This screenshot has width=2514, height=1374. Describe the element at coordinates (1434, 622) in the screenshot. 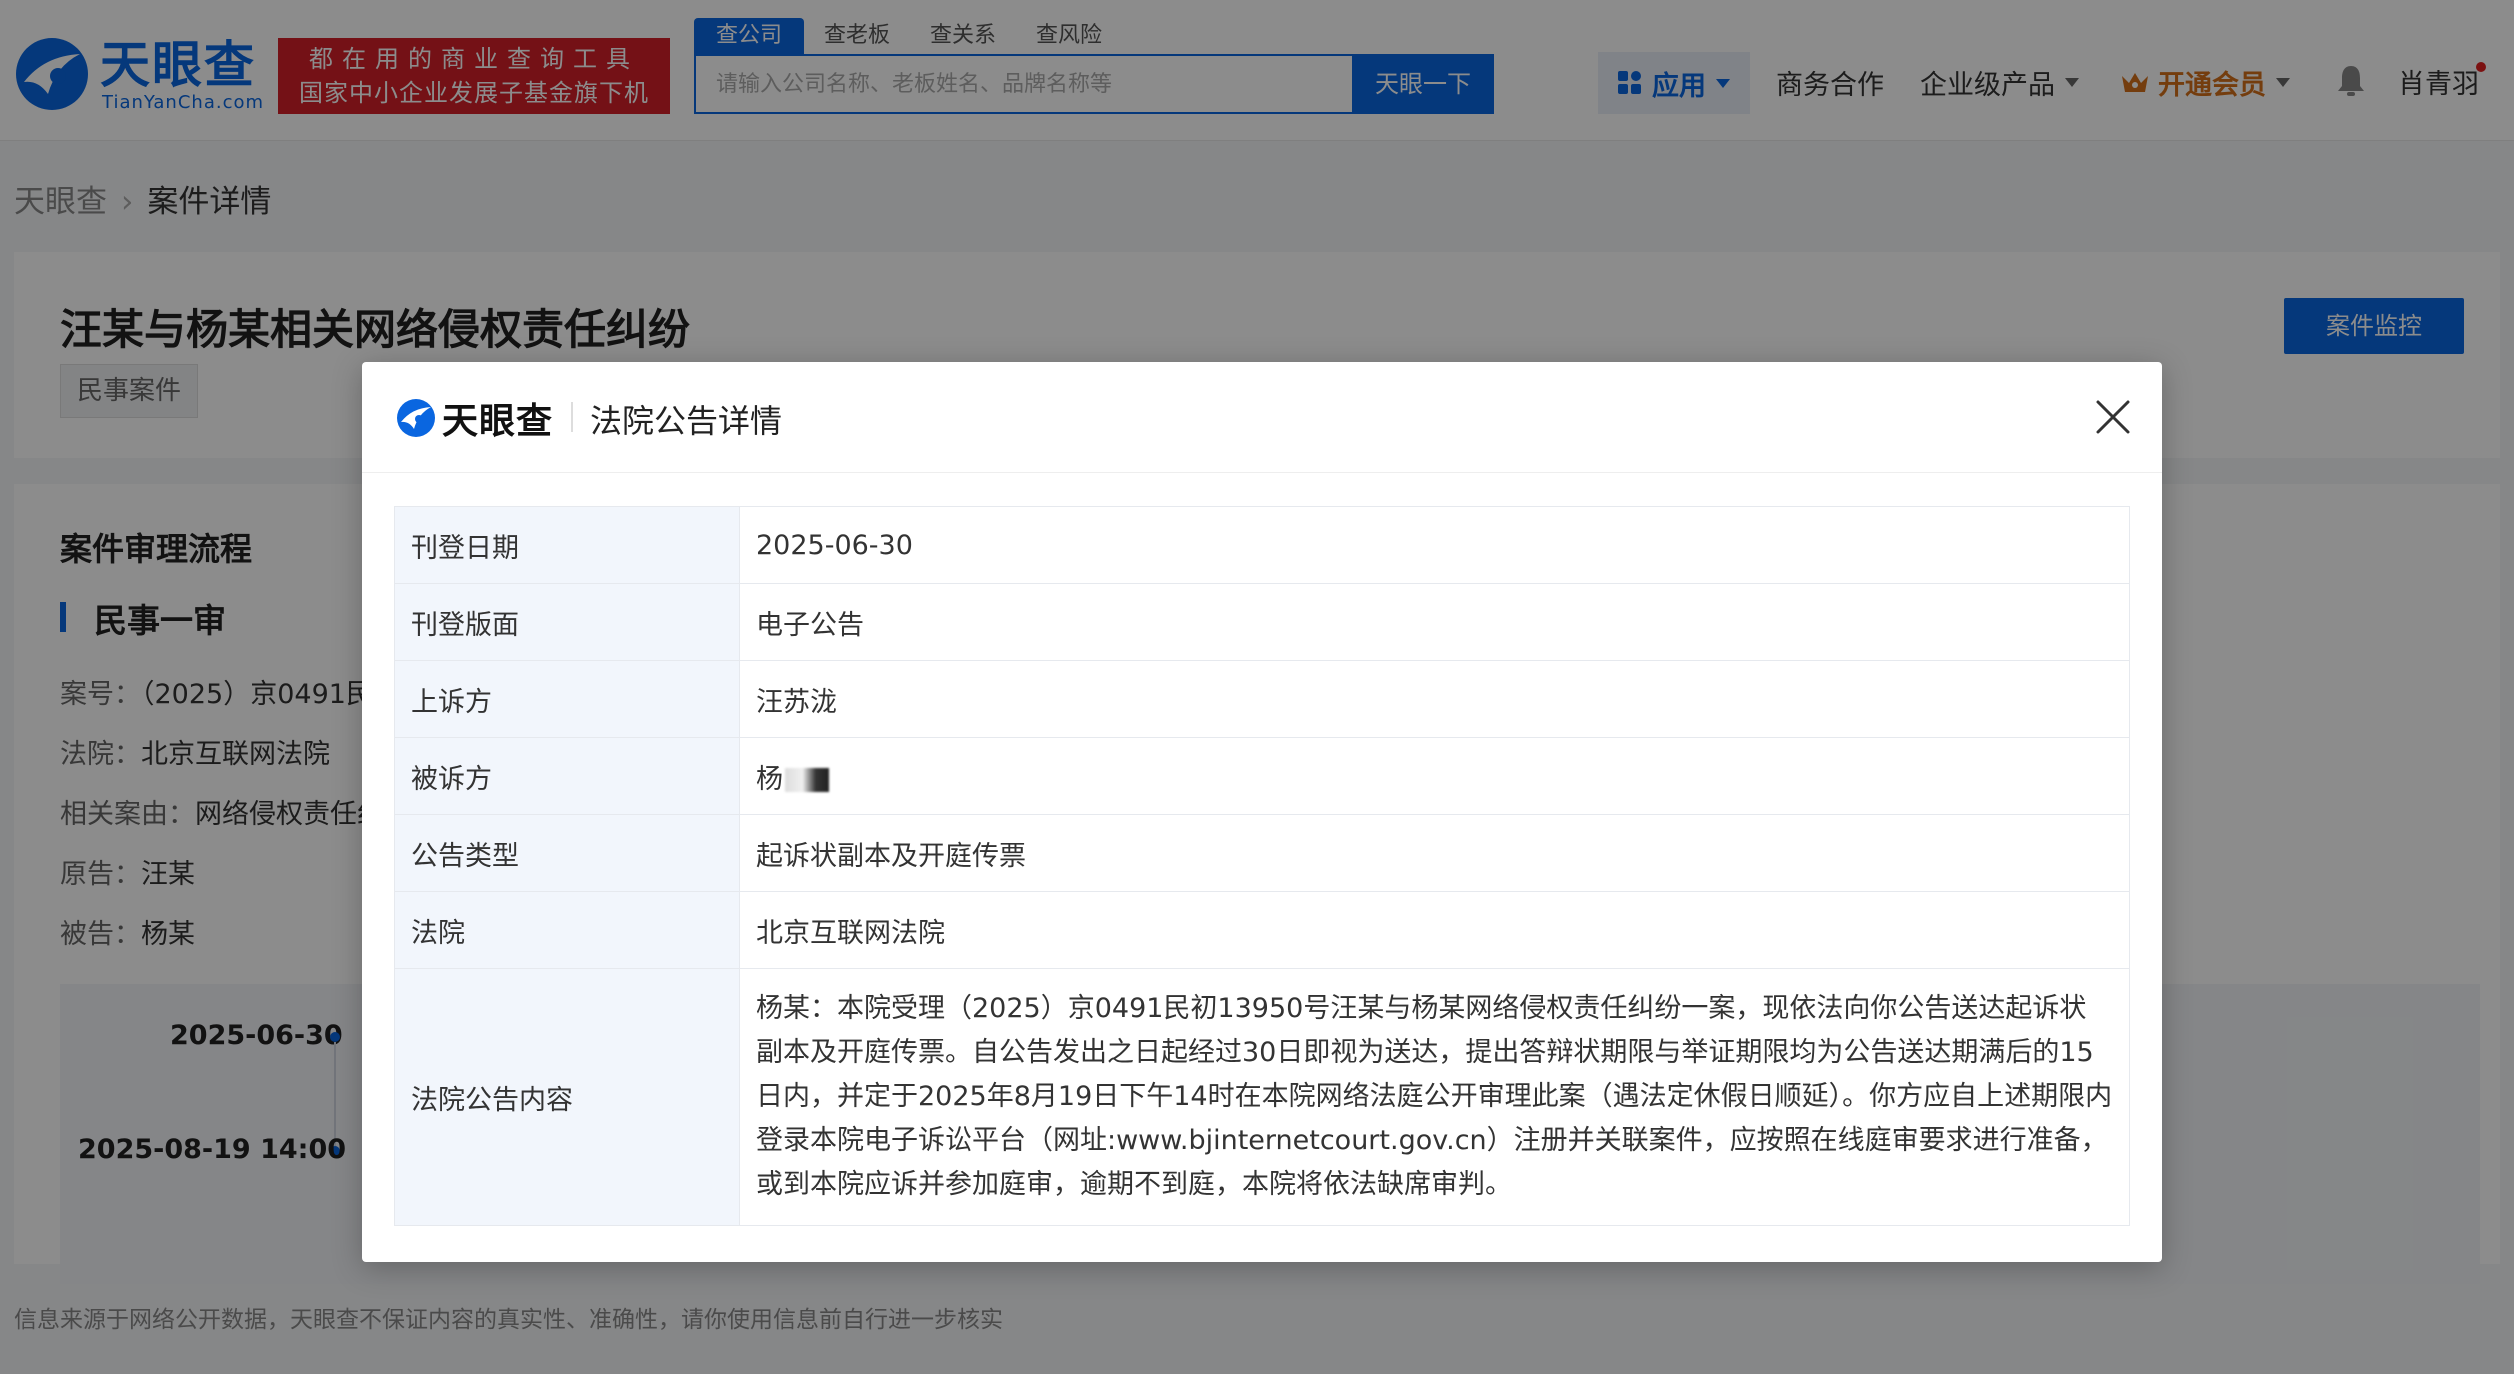

I see `row-value: 电子公告` at that location.